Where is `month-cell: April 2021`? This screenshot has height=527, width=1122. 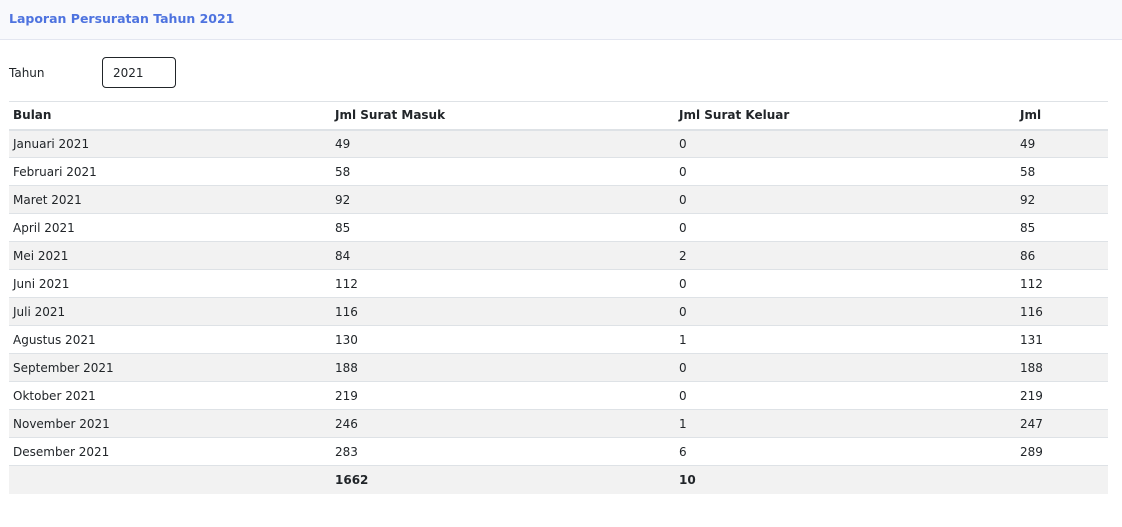
month-cell: April 2021 is located at coordinates (170, 227).